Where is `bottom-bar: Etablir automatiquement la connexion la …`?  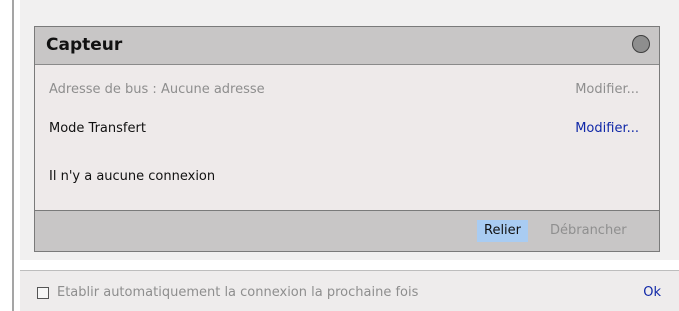
bottom-bar: Etablir automatiquement la connexion la … is located at coordinates (349, 290).